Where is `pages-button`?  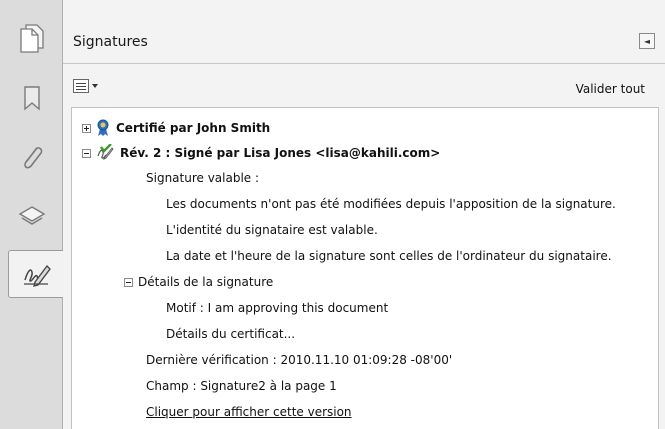
pages-button is located at coordinates (32, 38).